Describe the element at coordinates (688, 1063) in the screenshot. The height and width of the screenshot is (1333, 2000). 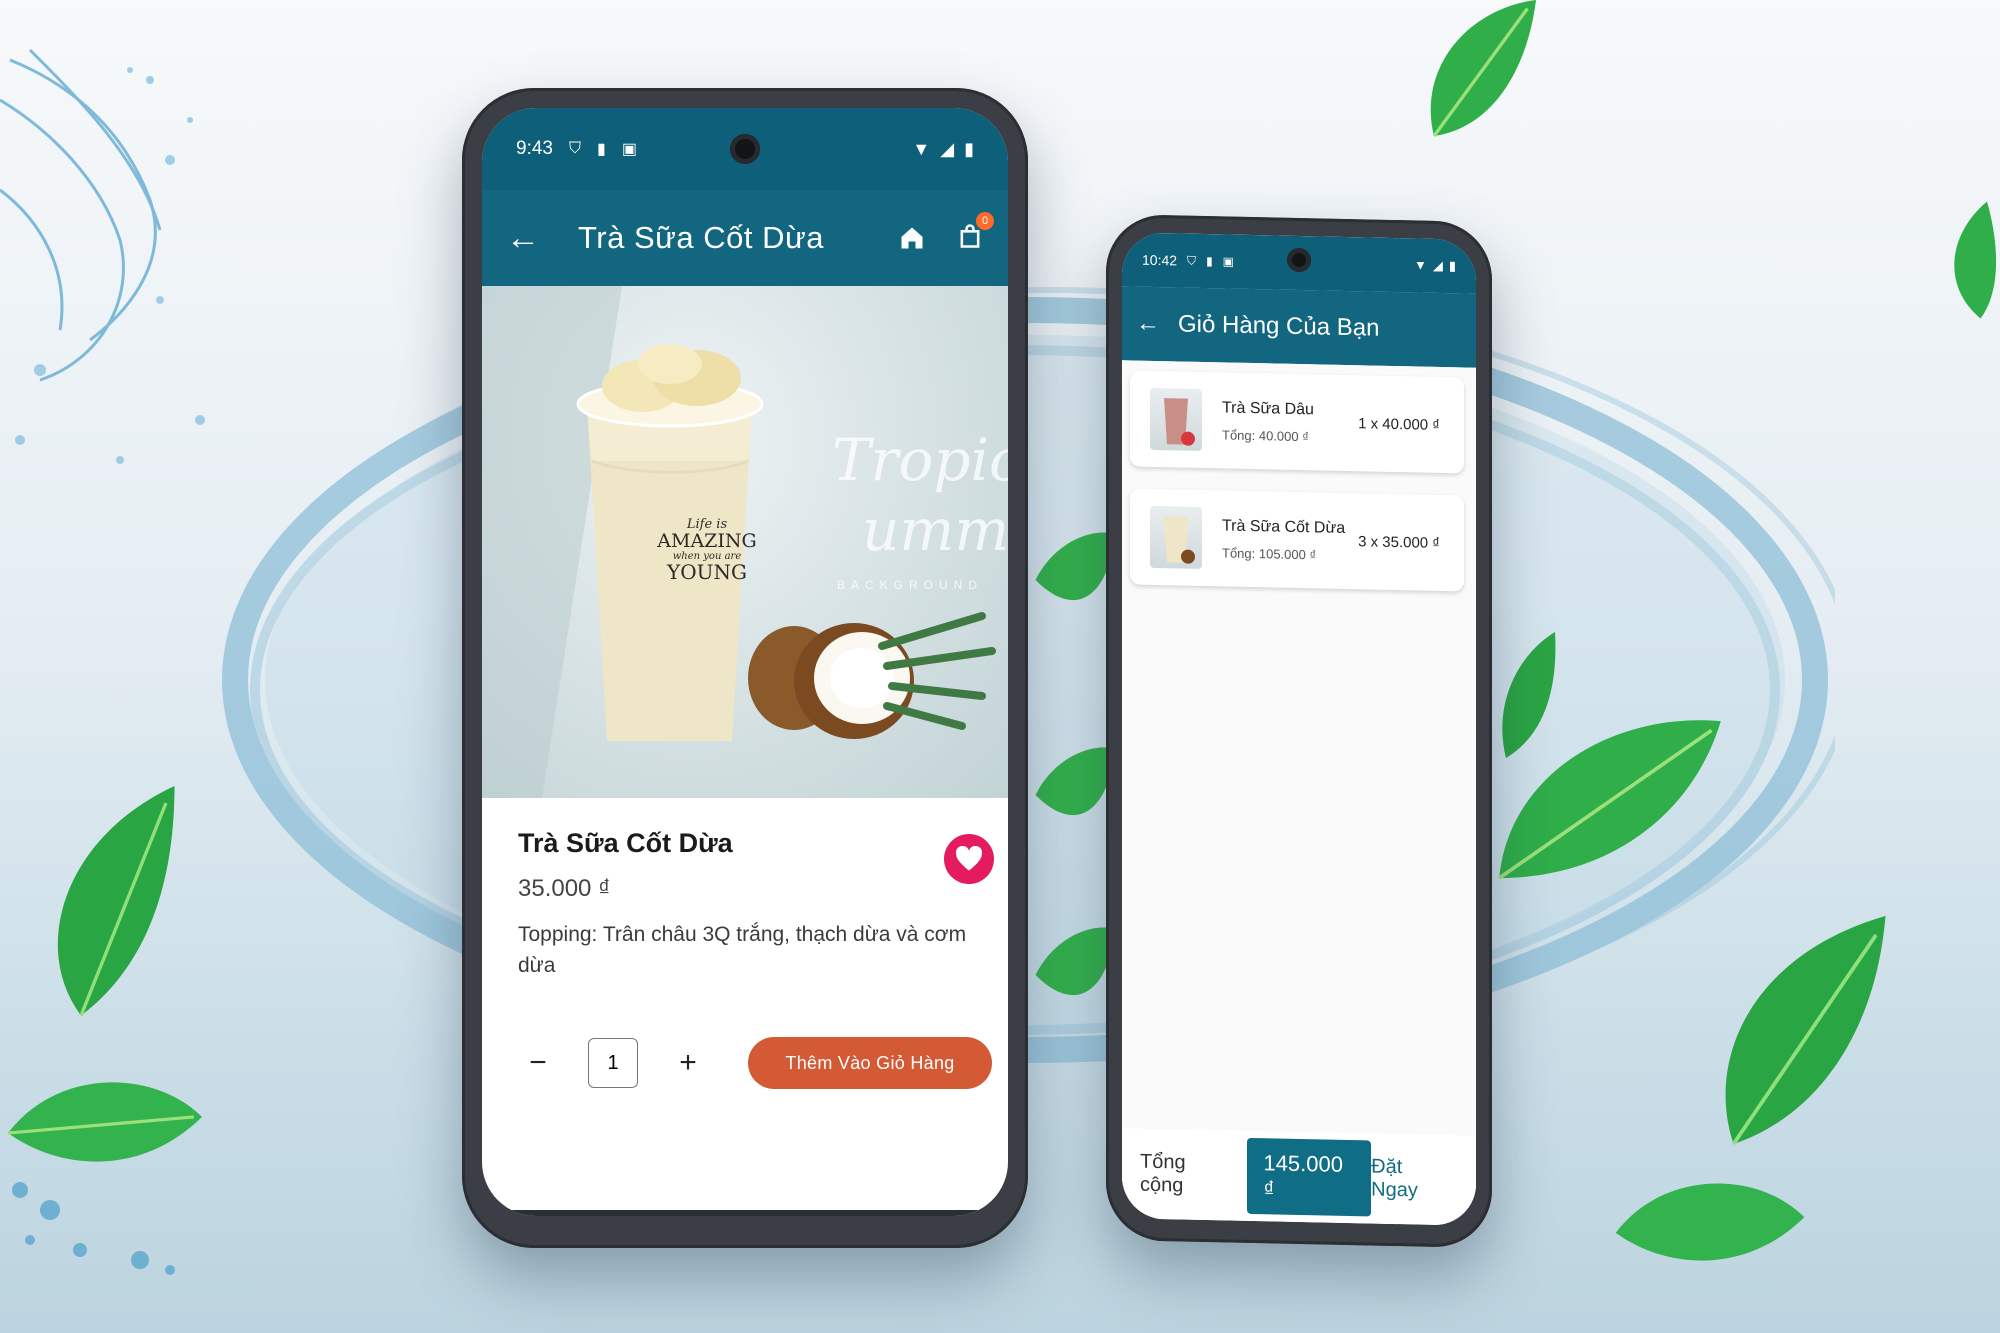
I see `increase-quantity-button: +` at that location.